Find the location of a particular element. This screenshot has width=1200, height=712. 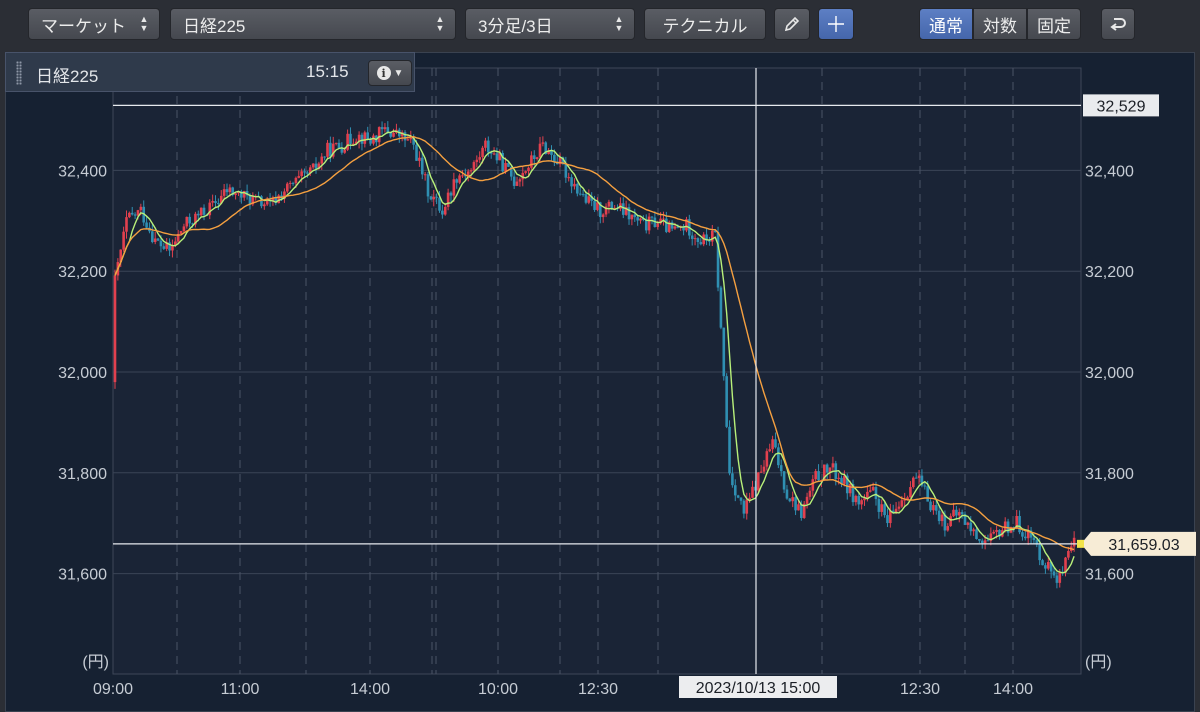

y-tick-label-left: 32,000 is located at coordinates (82, 373).